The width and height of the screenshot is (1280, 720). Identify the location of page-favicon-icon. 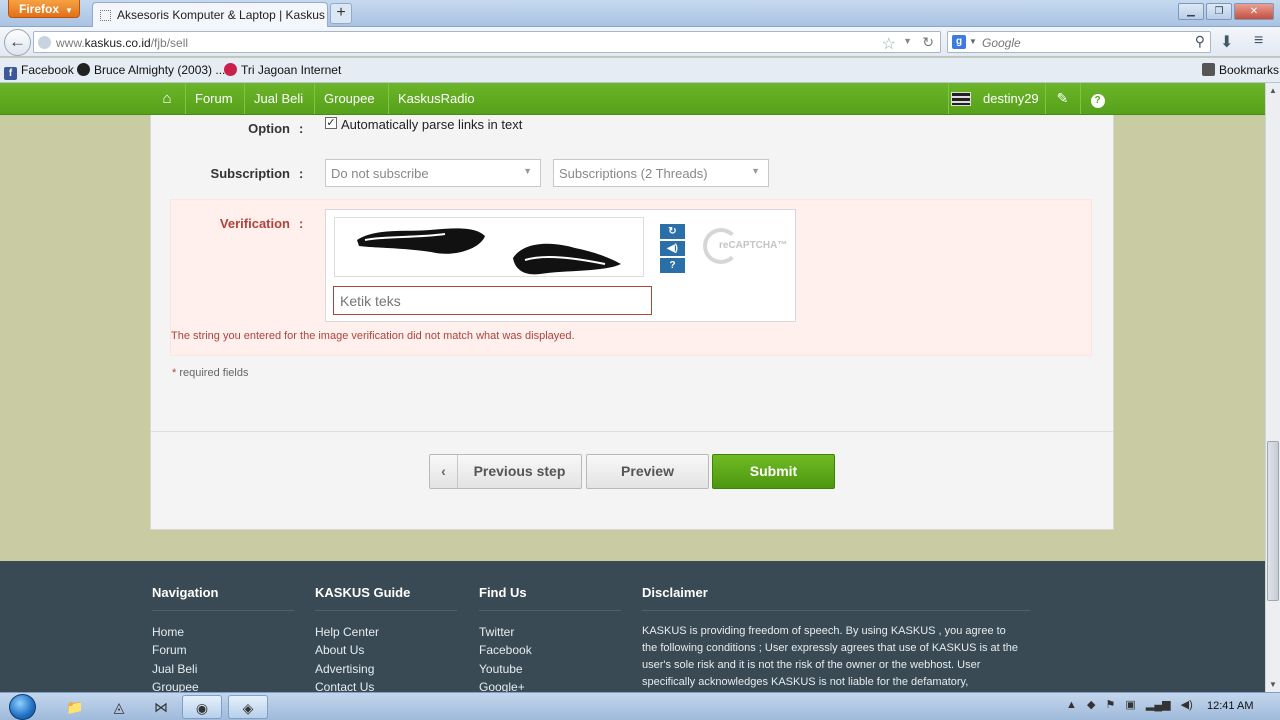
(105, 15).